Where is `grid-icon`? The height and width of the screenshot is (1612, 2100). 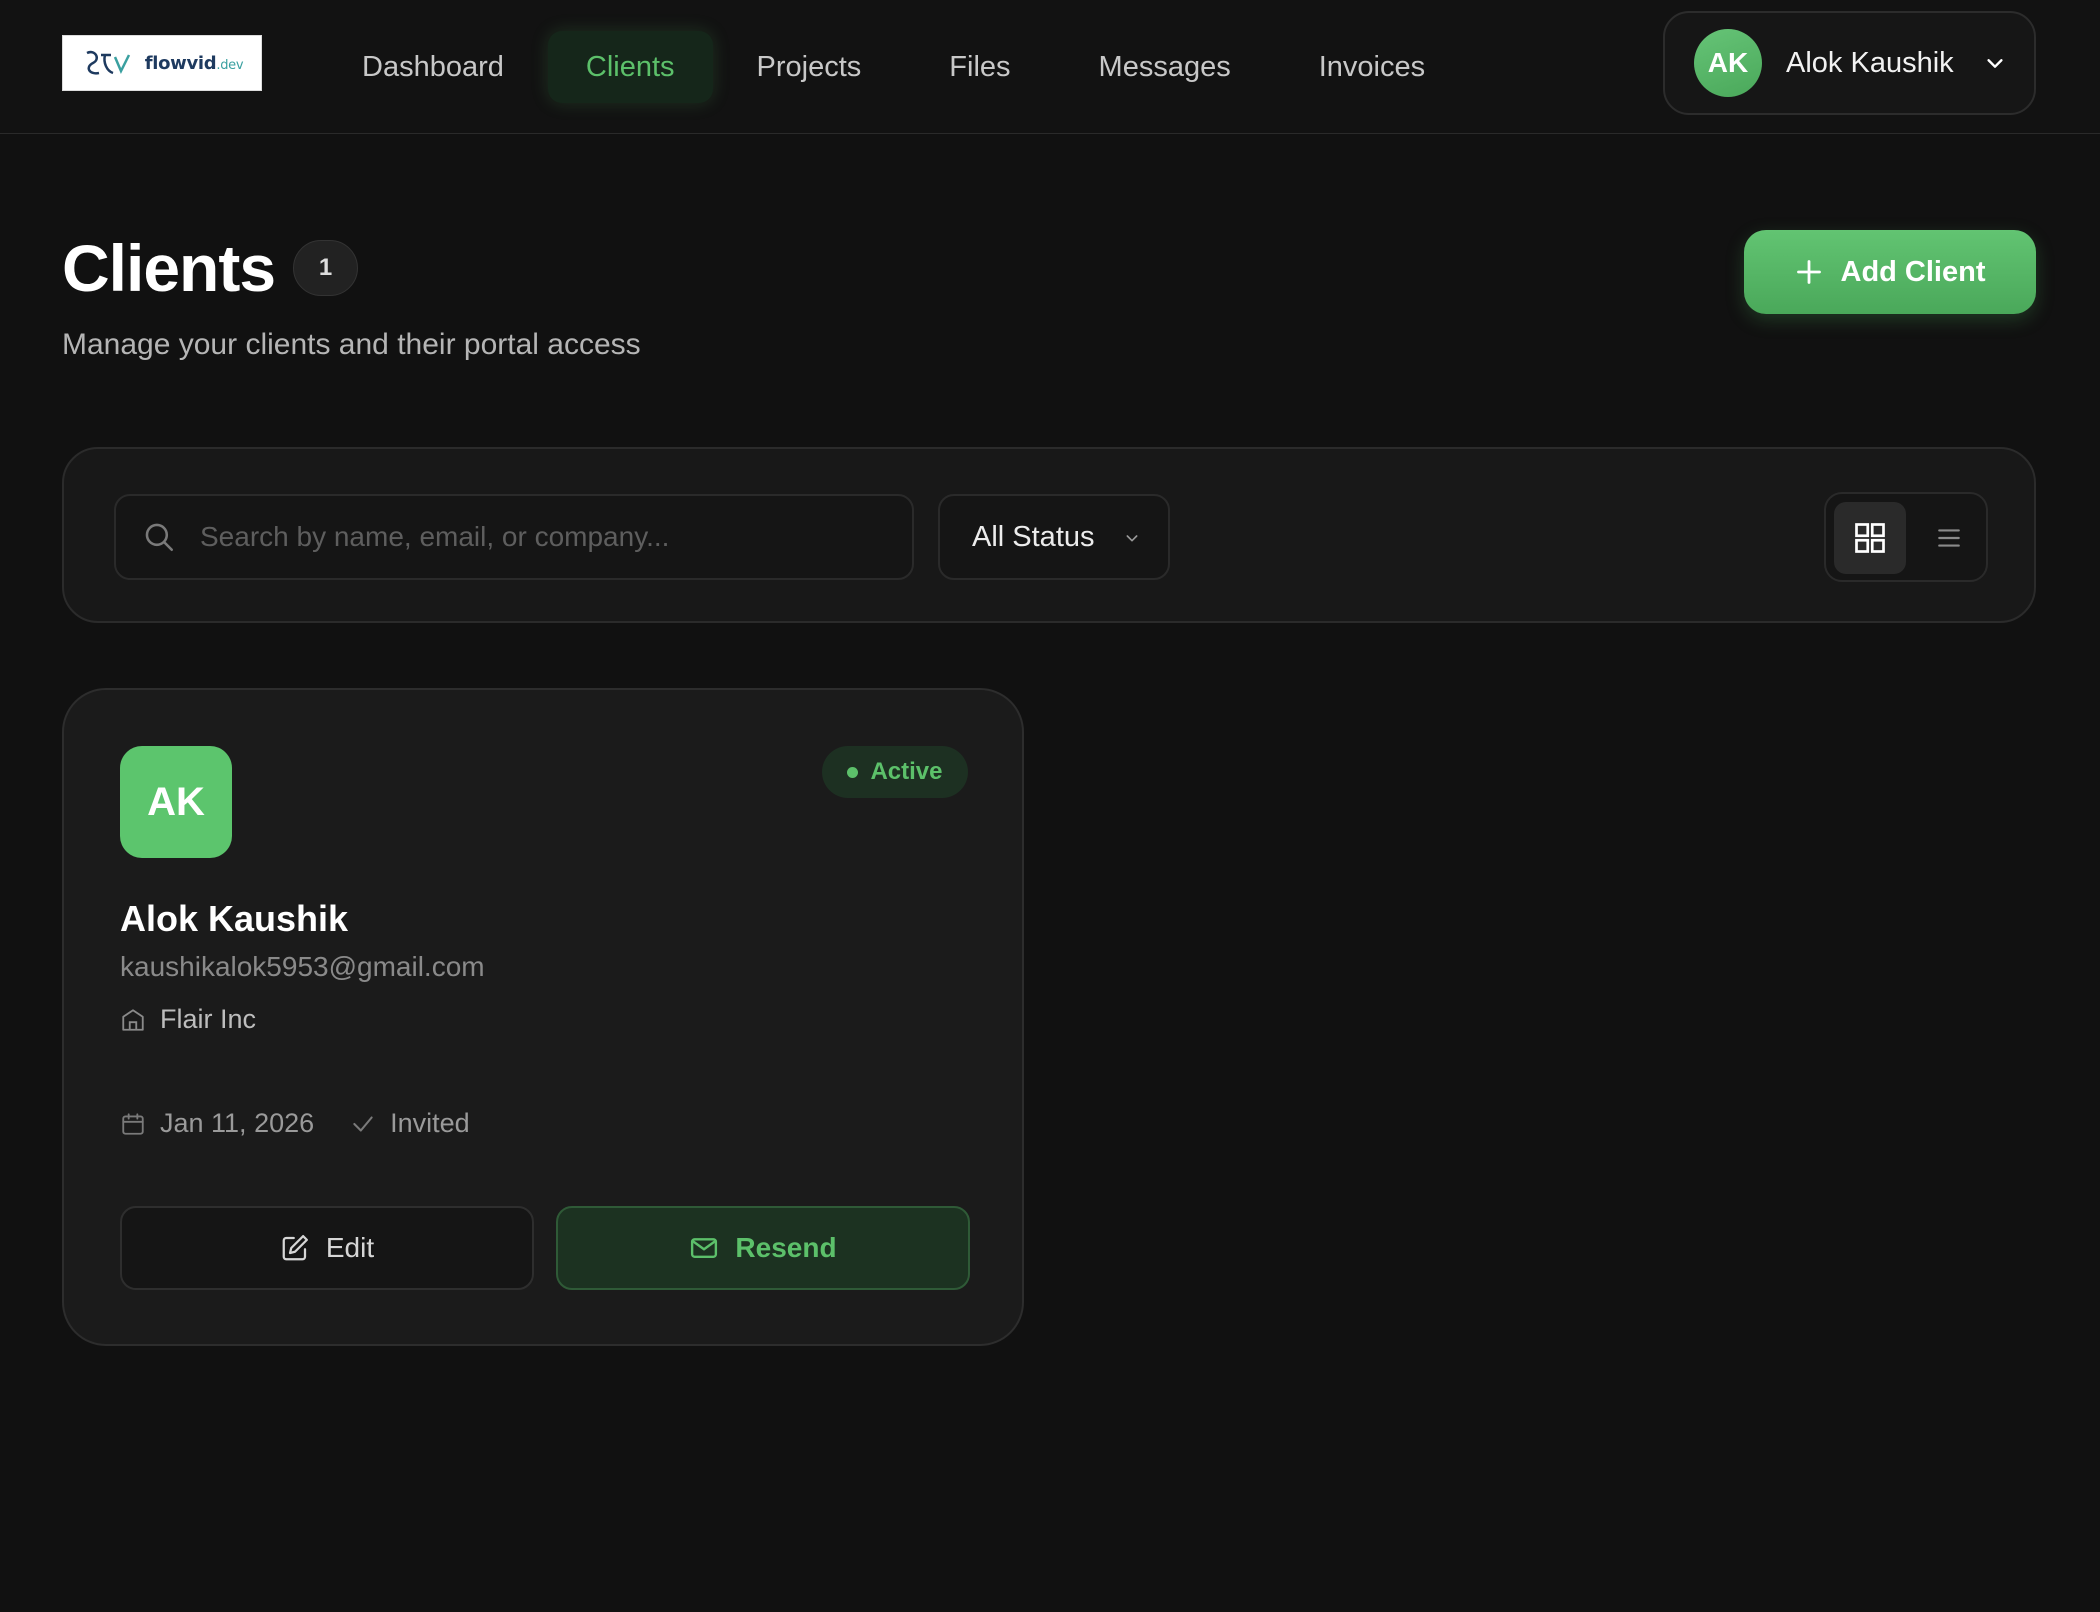 grid-icon is located at coordinates (1870, 538).